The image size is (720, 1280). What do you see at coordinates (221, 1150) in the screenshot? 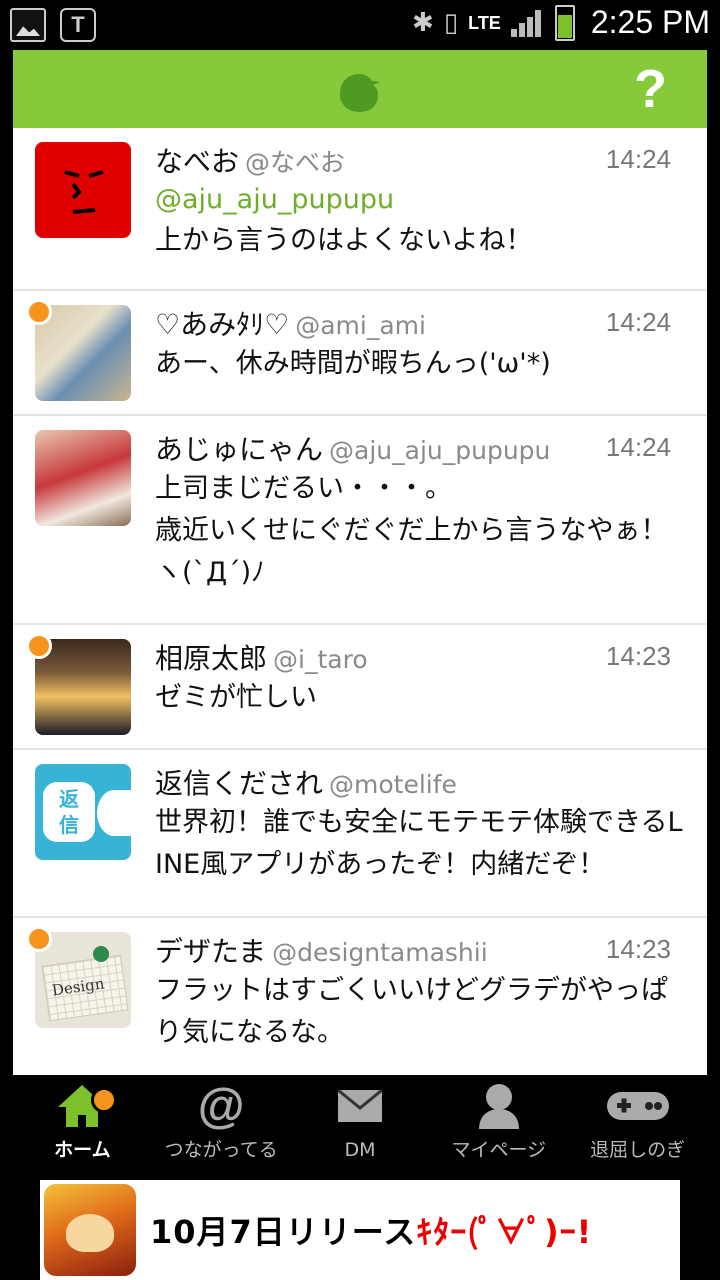
I see `nav-label: つながってる` at bounding box center [221, 1150].